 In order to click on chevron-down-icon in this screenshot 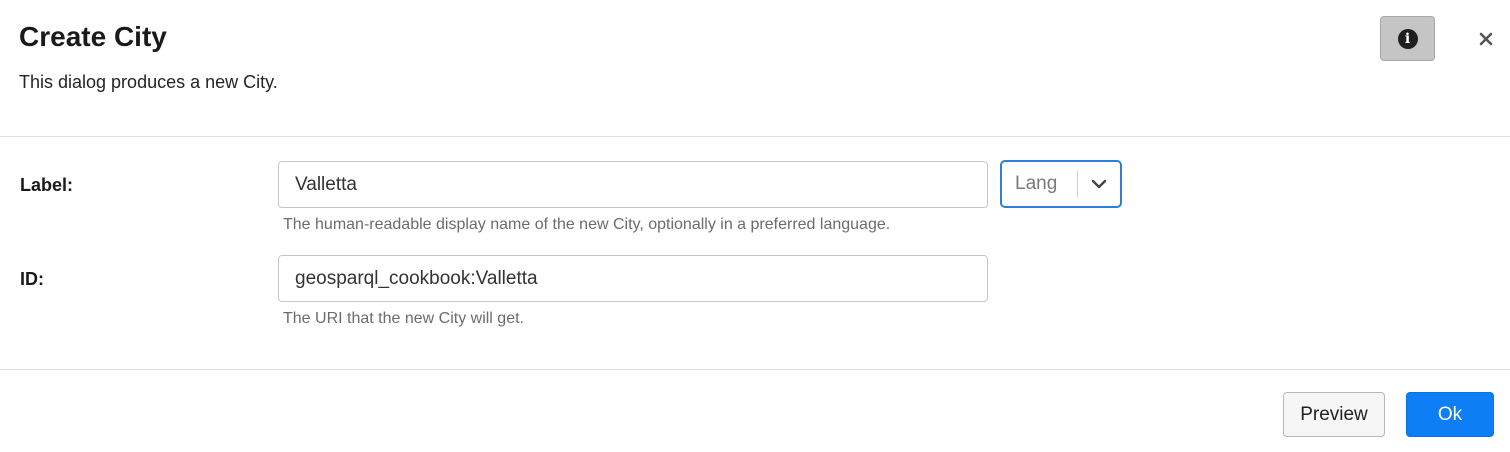, I will do `click(1099, 184)`.